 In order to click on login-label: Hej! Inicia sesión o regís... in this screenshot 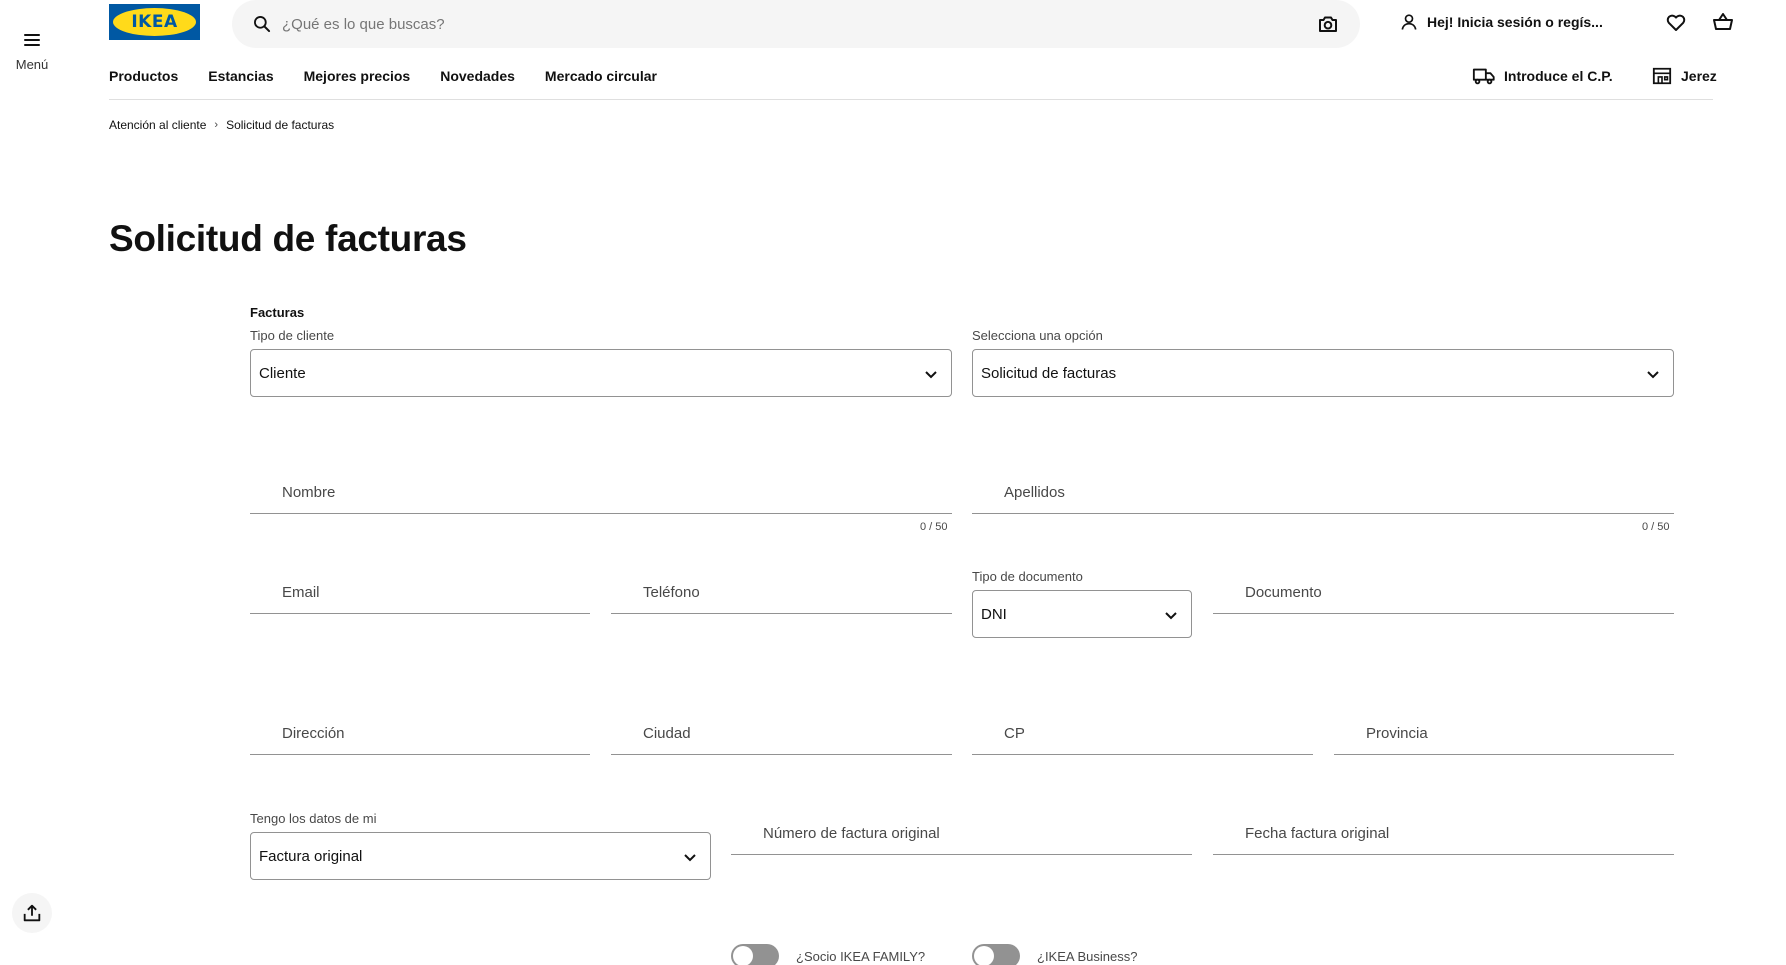, I will do `click(1515, 22)`.